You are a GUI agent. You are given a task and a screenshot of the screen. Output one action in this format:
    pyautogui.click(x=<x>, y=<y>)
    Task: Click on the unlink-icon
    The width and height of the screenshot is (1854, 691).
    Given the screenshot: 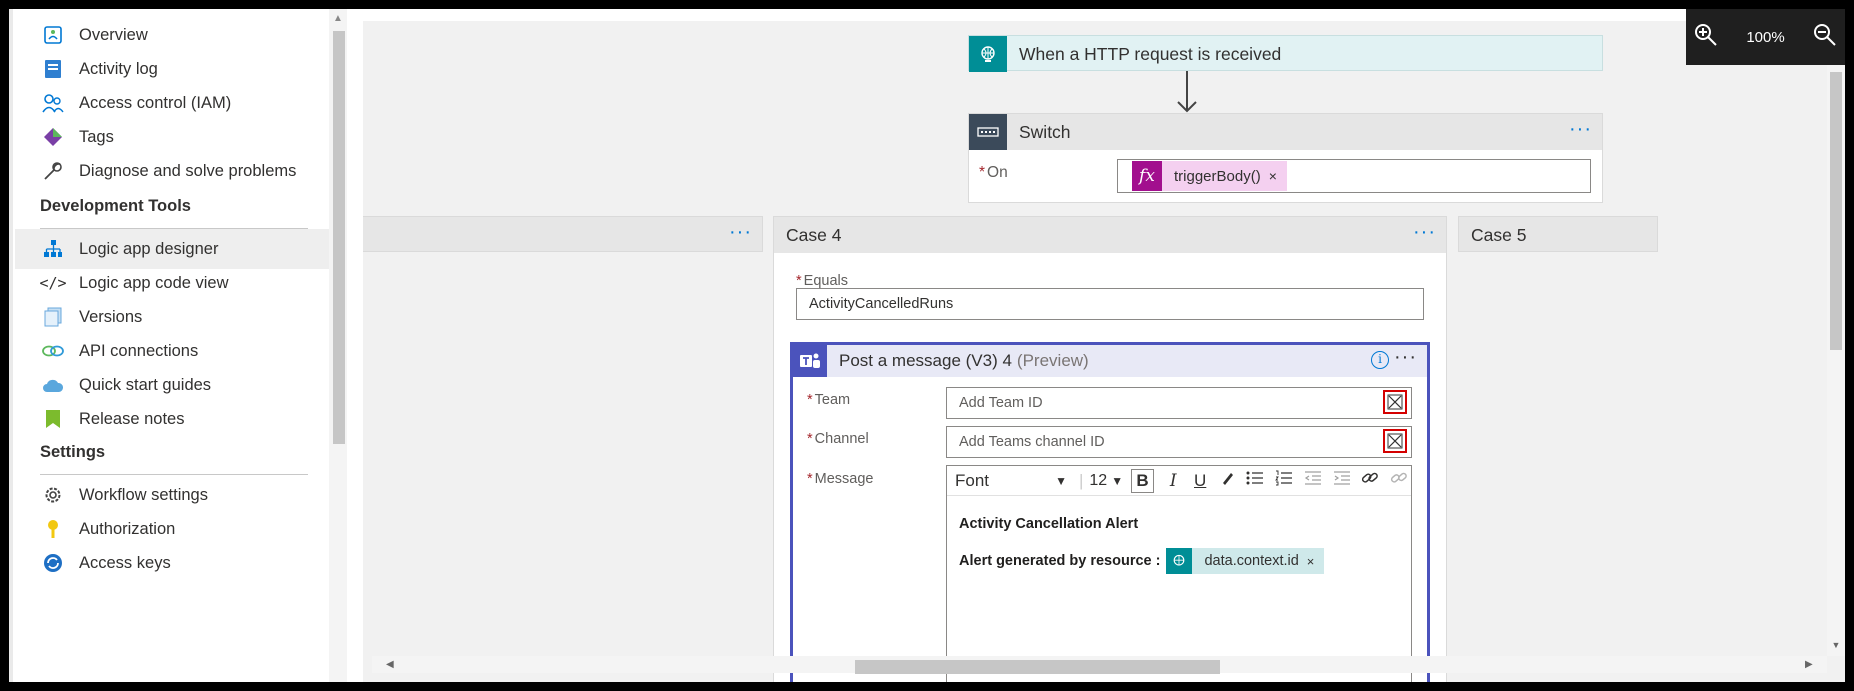 What is the action you would take?
    pyautogui.click(x=1400, y=480)
    